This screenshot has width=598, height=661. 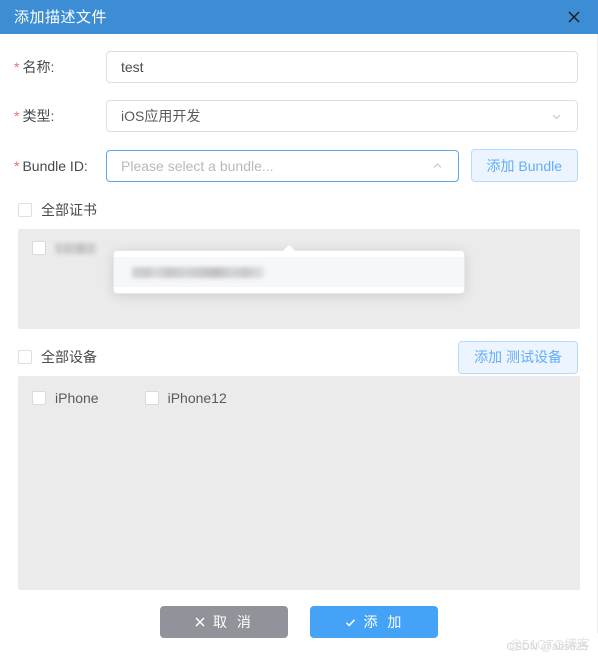 I want to click on device-item-iphone12: iPhone12, so click(x=185, y=398).